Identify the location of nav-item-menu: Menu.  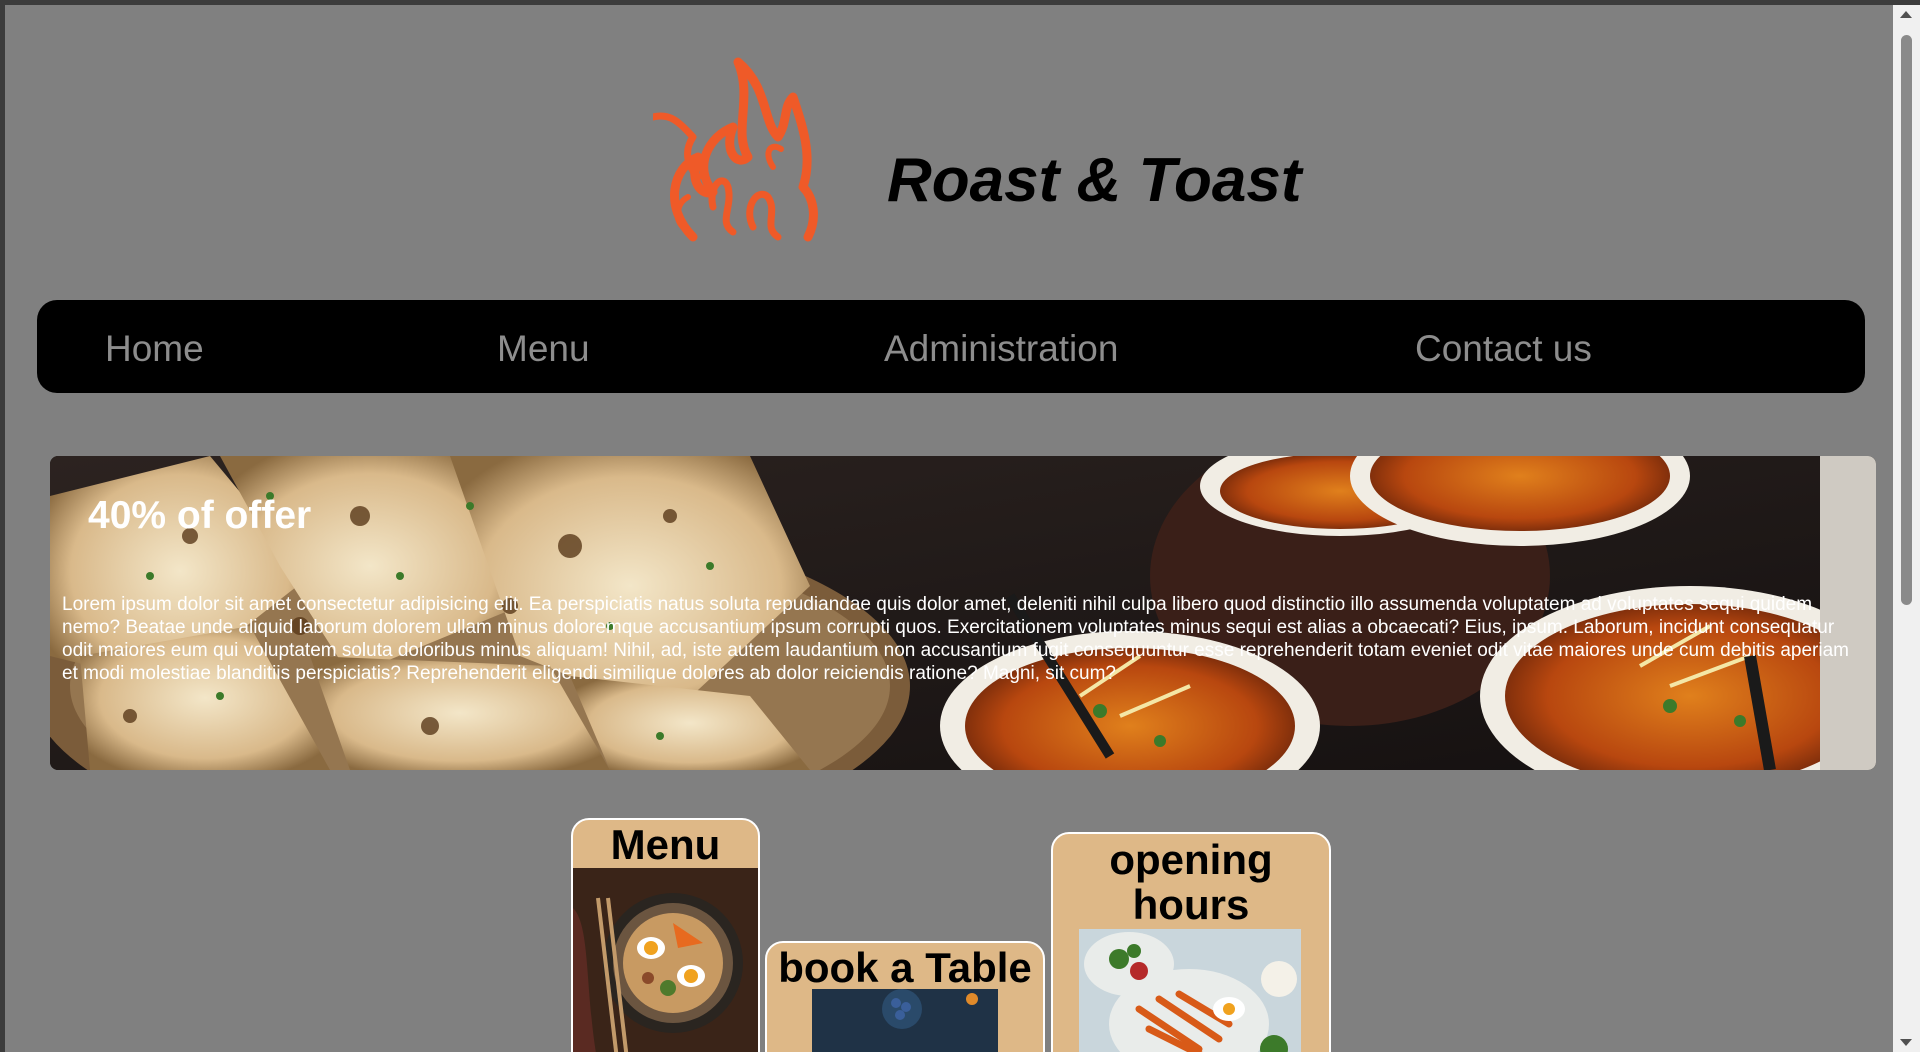
(543, 349).